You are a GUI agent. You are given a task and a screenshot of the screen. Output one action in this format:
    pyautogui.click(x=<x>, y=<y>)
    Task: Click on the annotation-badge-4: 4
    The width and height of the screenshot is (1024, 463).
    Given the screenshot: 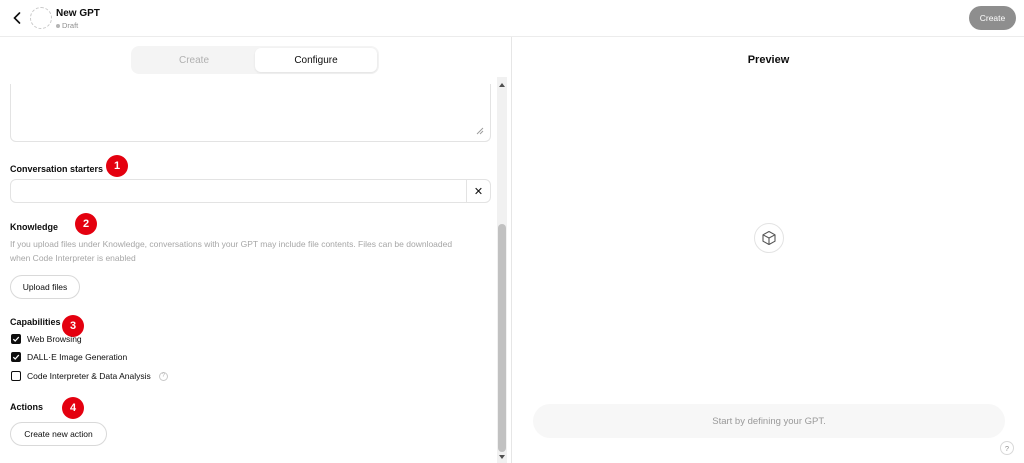 What is the action you would take?
    pyautogui.click(x=73, y=408)
    